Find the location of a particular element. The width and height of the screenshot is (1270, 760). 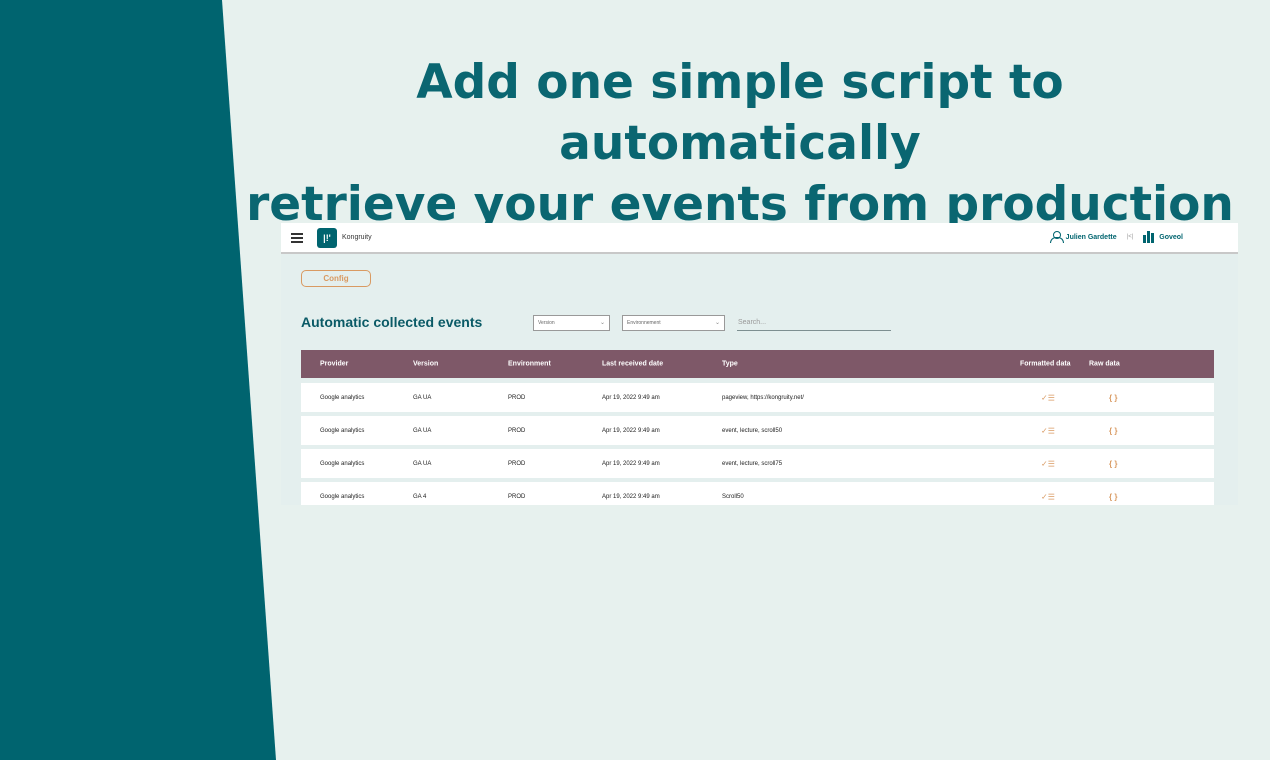

column-last-received-date: Last received date is located at coordinates (633, 364).